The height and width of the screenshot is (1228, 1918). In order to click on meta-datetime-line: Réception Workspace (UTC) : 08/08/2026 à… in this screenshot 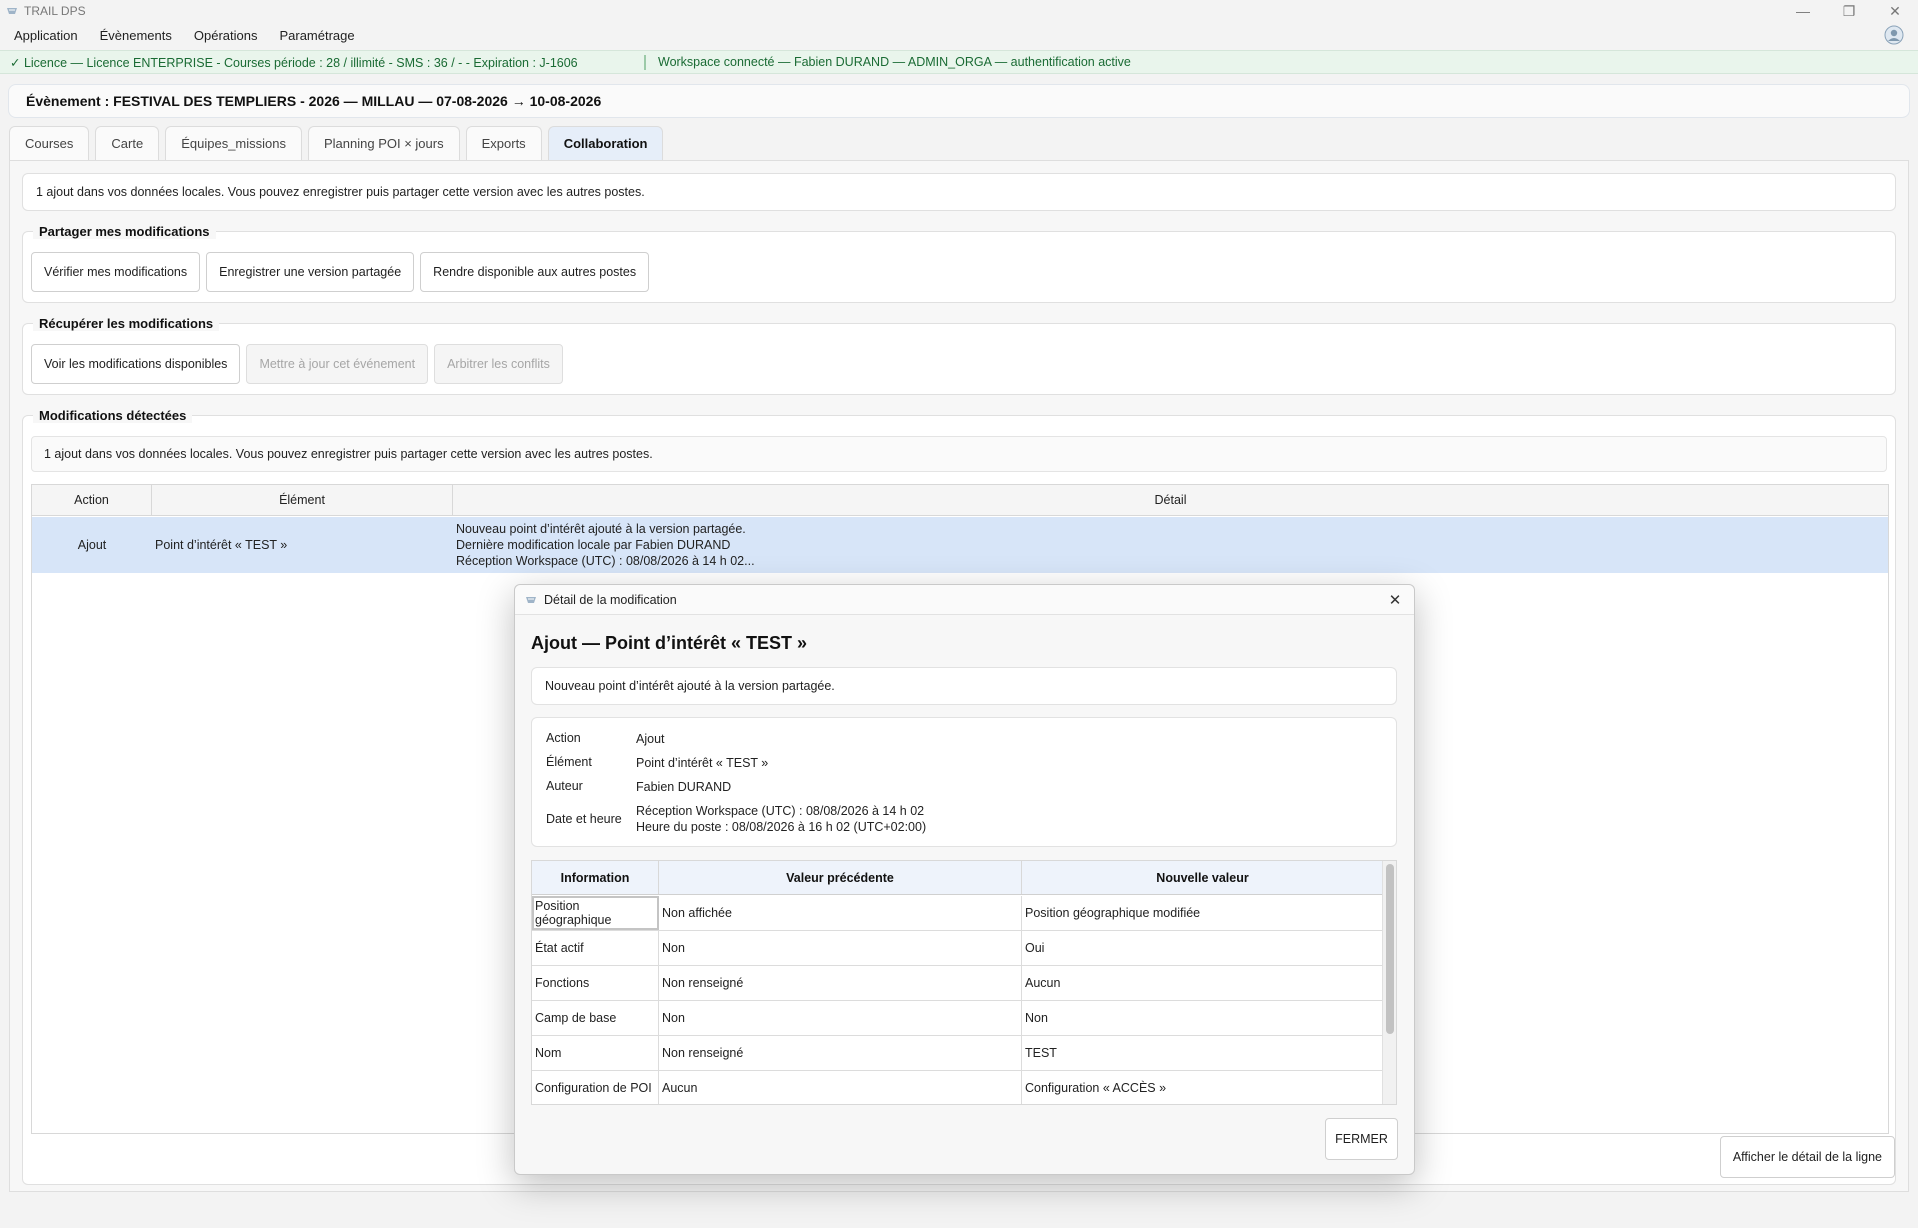, I will do `click(780, 811)`.